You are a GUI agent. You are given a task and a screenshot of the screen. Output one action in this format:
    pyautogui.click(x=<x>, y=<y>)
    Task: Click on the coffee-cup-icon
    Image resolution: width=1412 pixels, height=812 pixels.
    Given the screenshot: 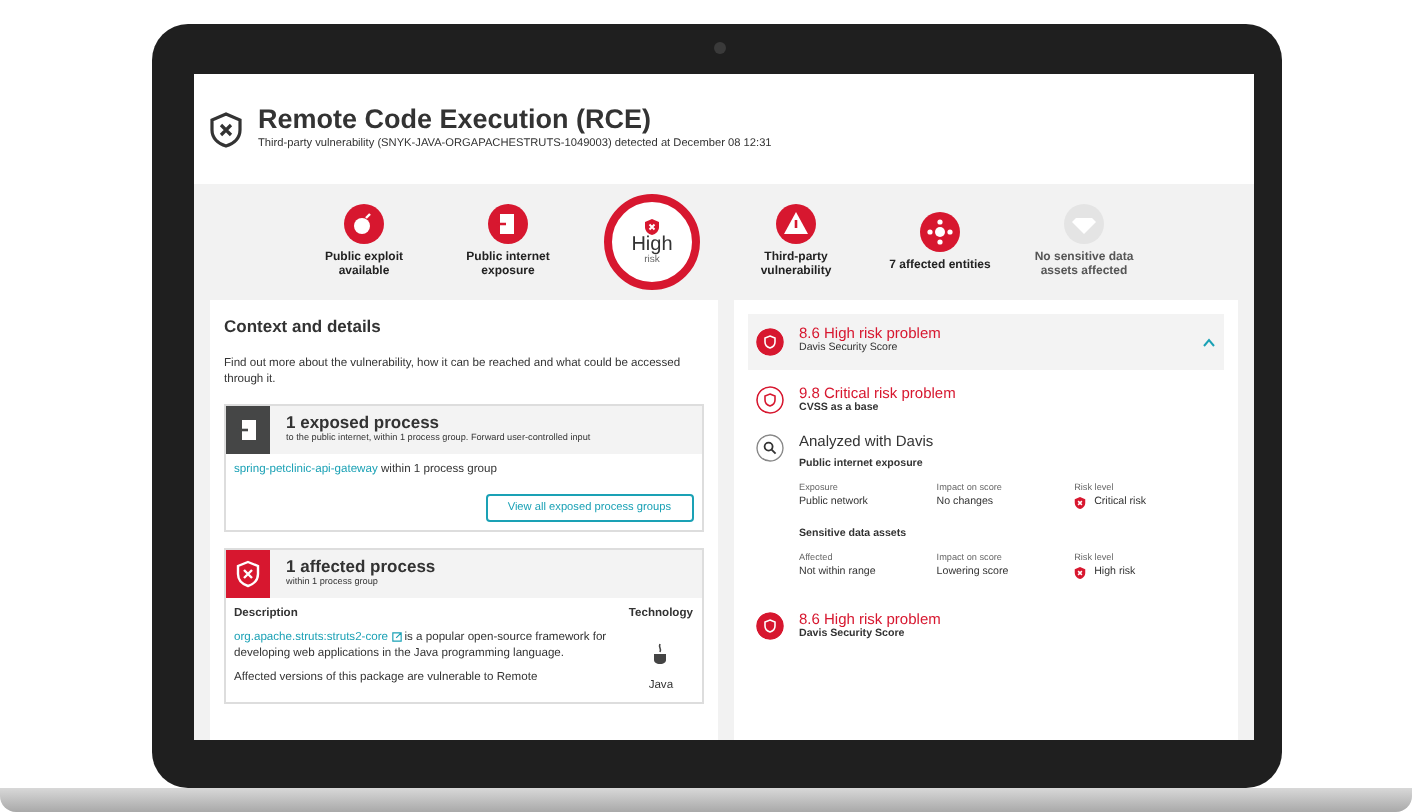 What is the action you would take?
    pyautogui.click(x=660, y=653)
    